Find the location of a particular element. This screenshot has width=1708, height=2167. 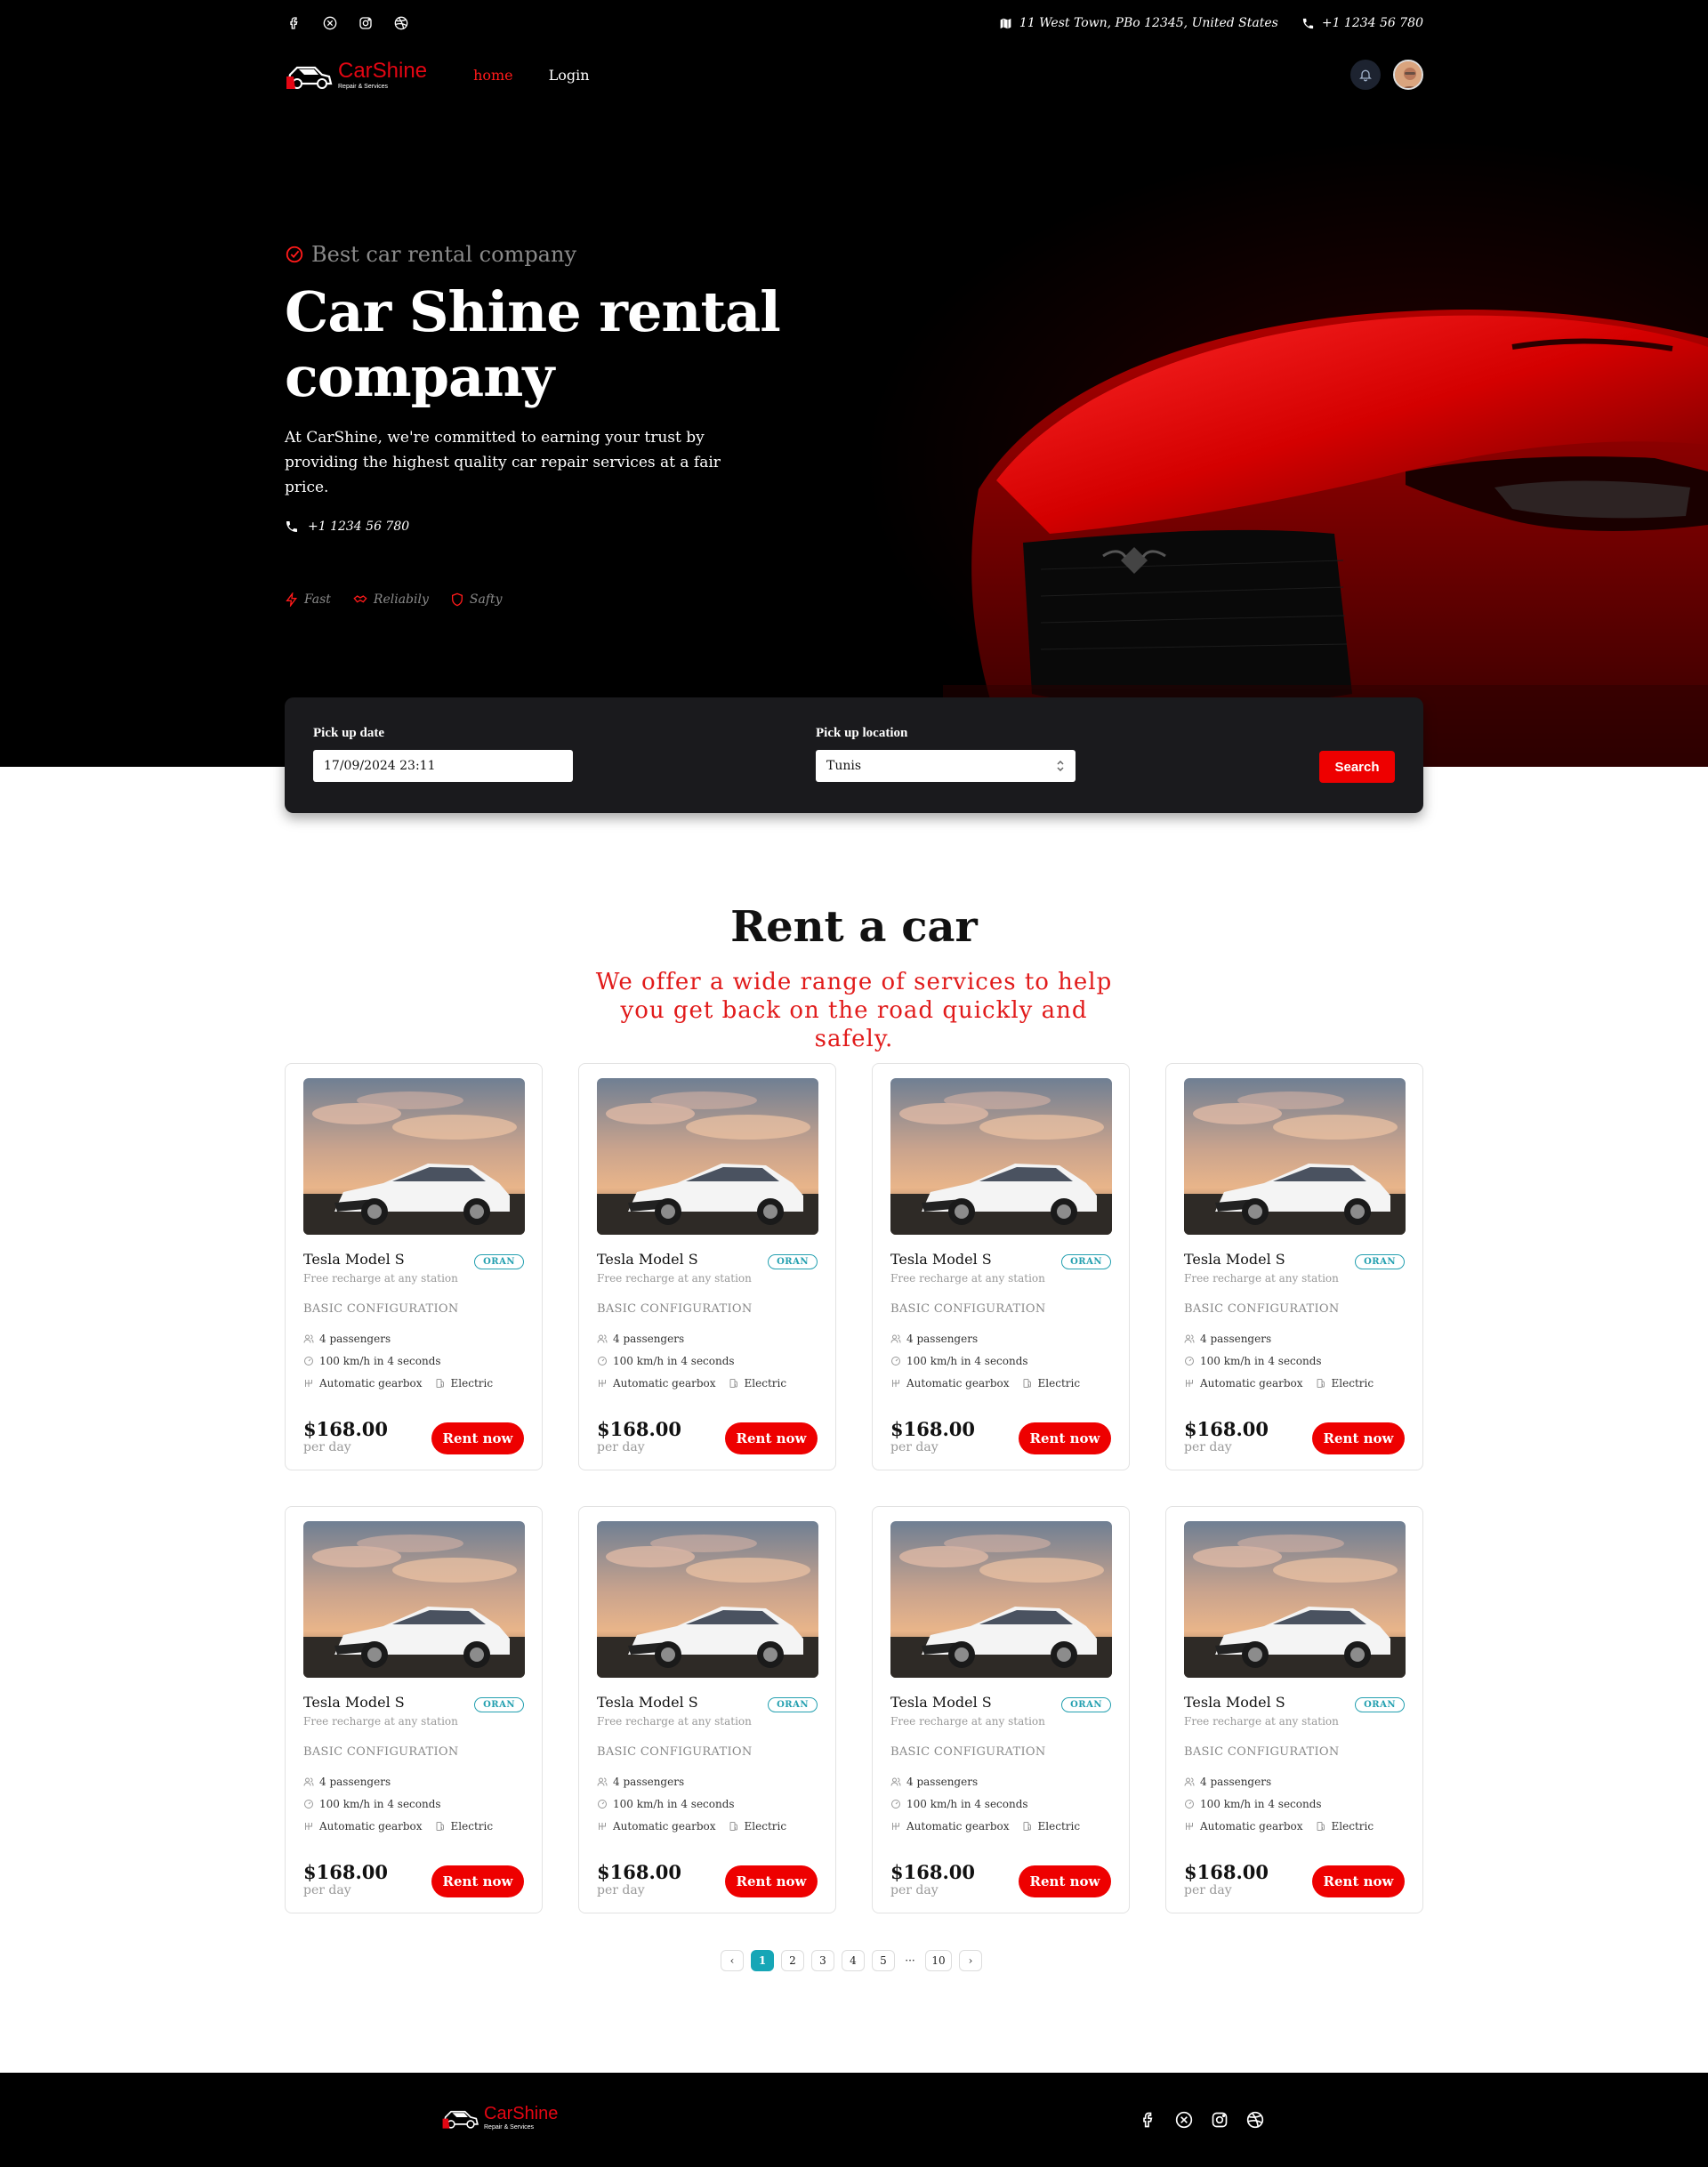

footer-logo-name: CarShine is located at coordinates (521, 2113).